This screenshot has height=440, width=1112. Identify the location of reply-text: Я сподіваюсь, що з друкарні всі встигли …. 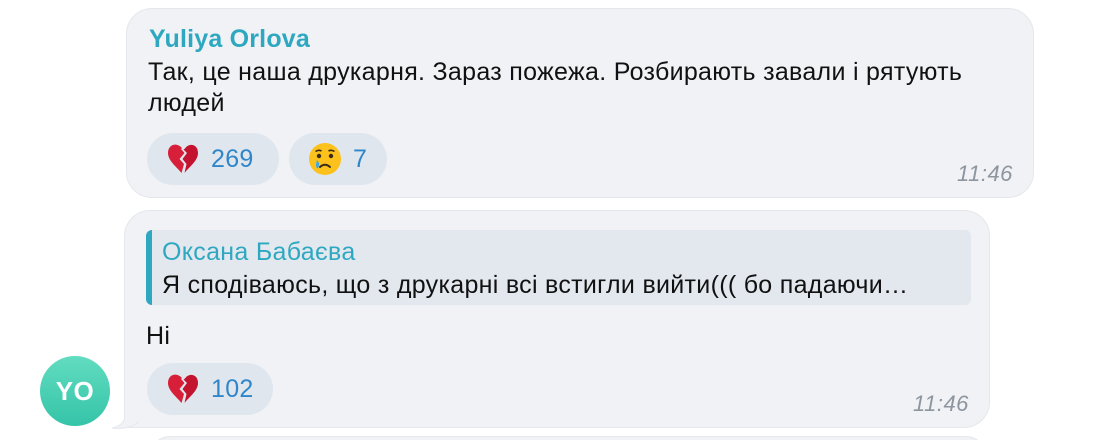
(535, 285).